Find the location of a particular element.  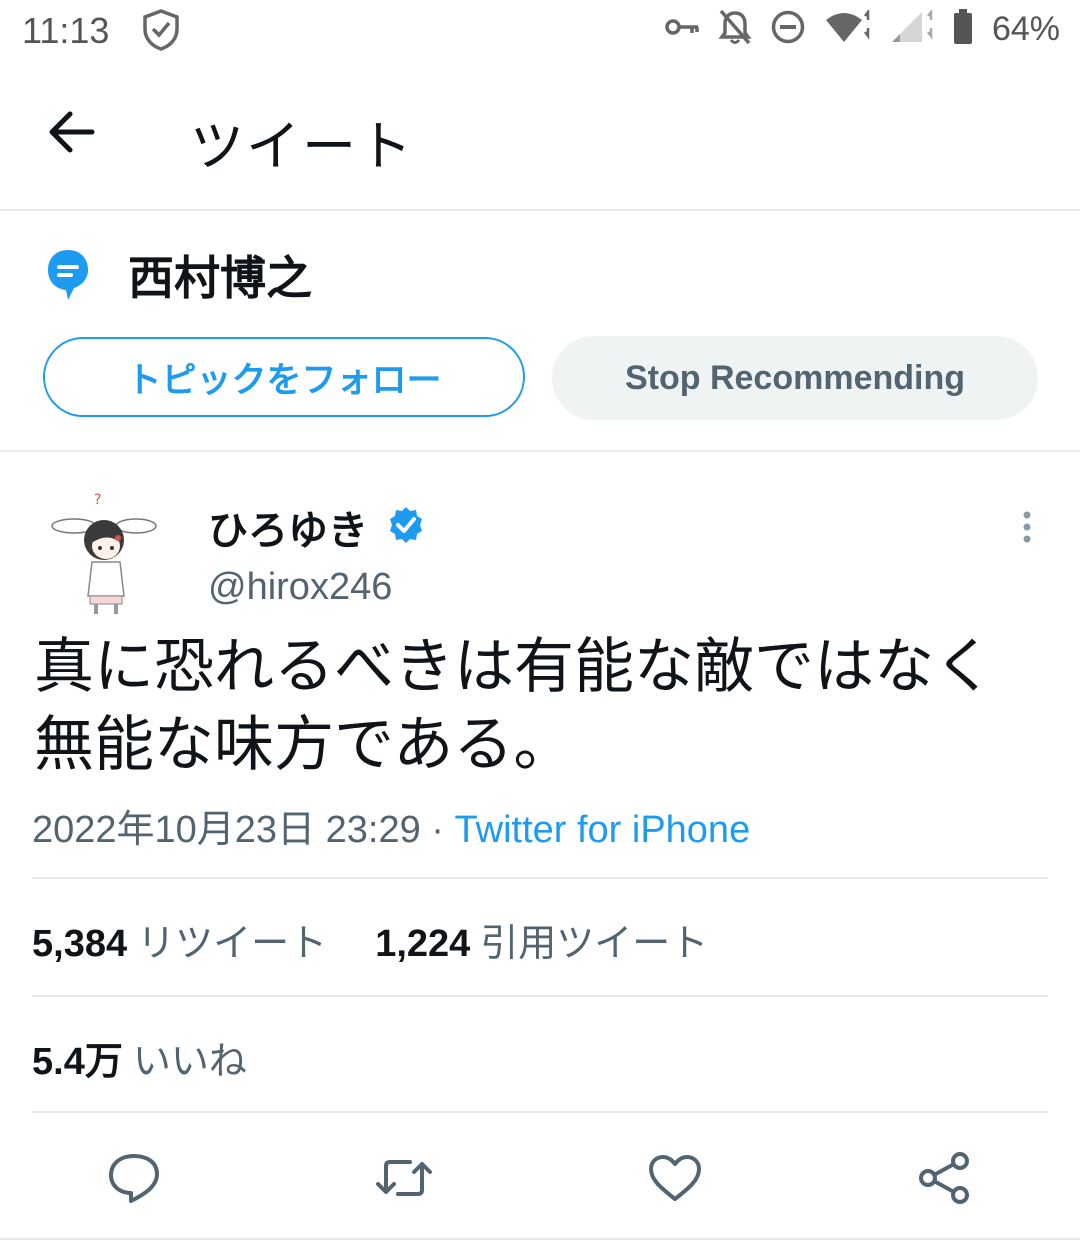

reply-icon is located at coordinates (134, 1178).